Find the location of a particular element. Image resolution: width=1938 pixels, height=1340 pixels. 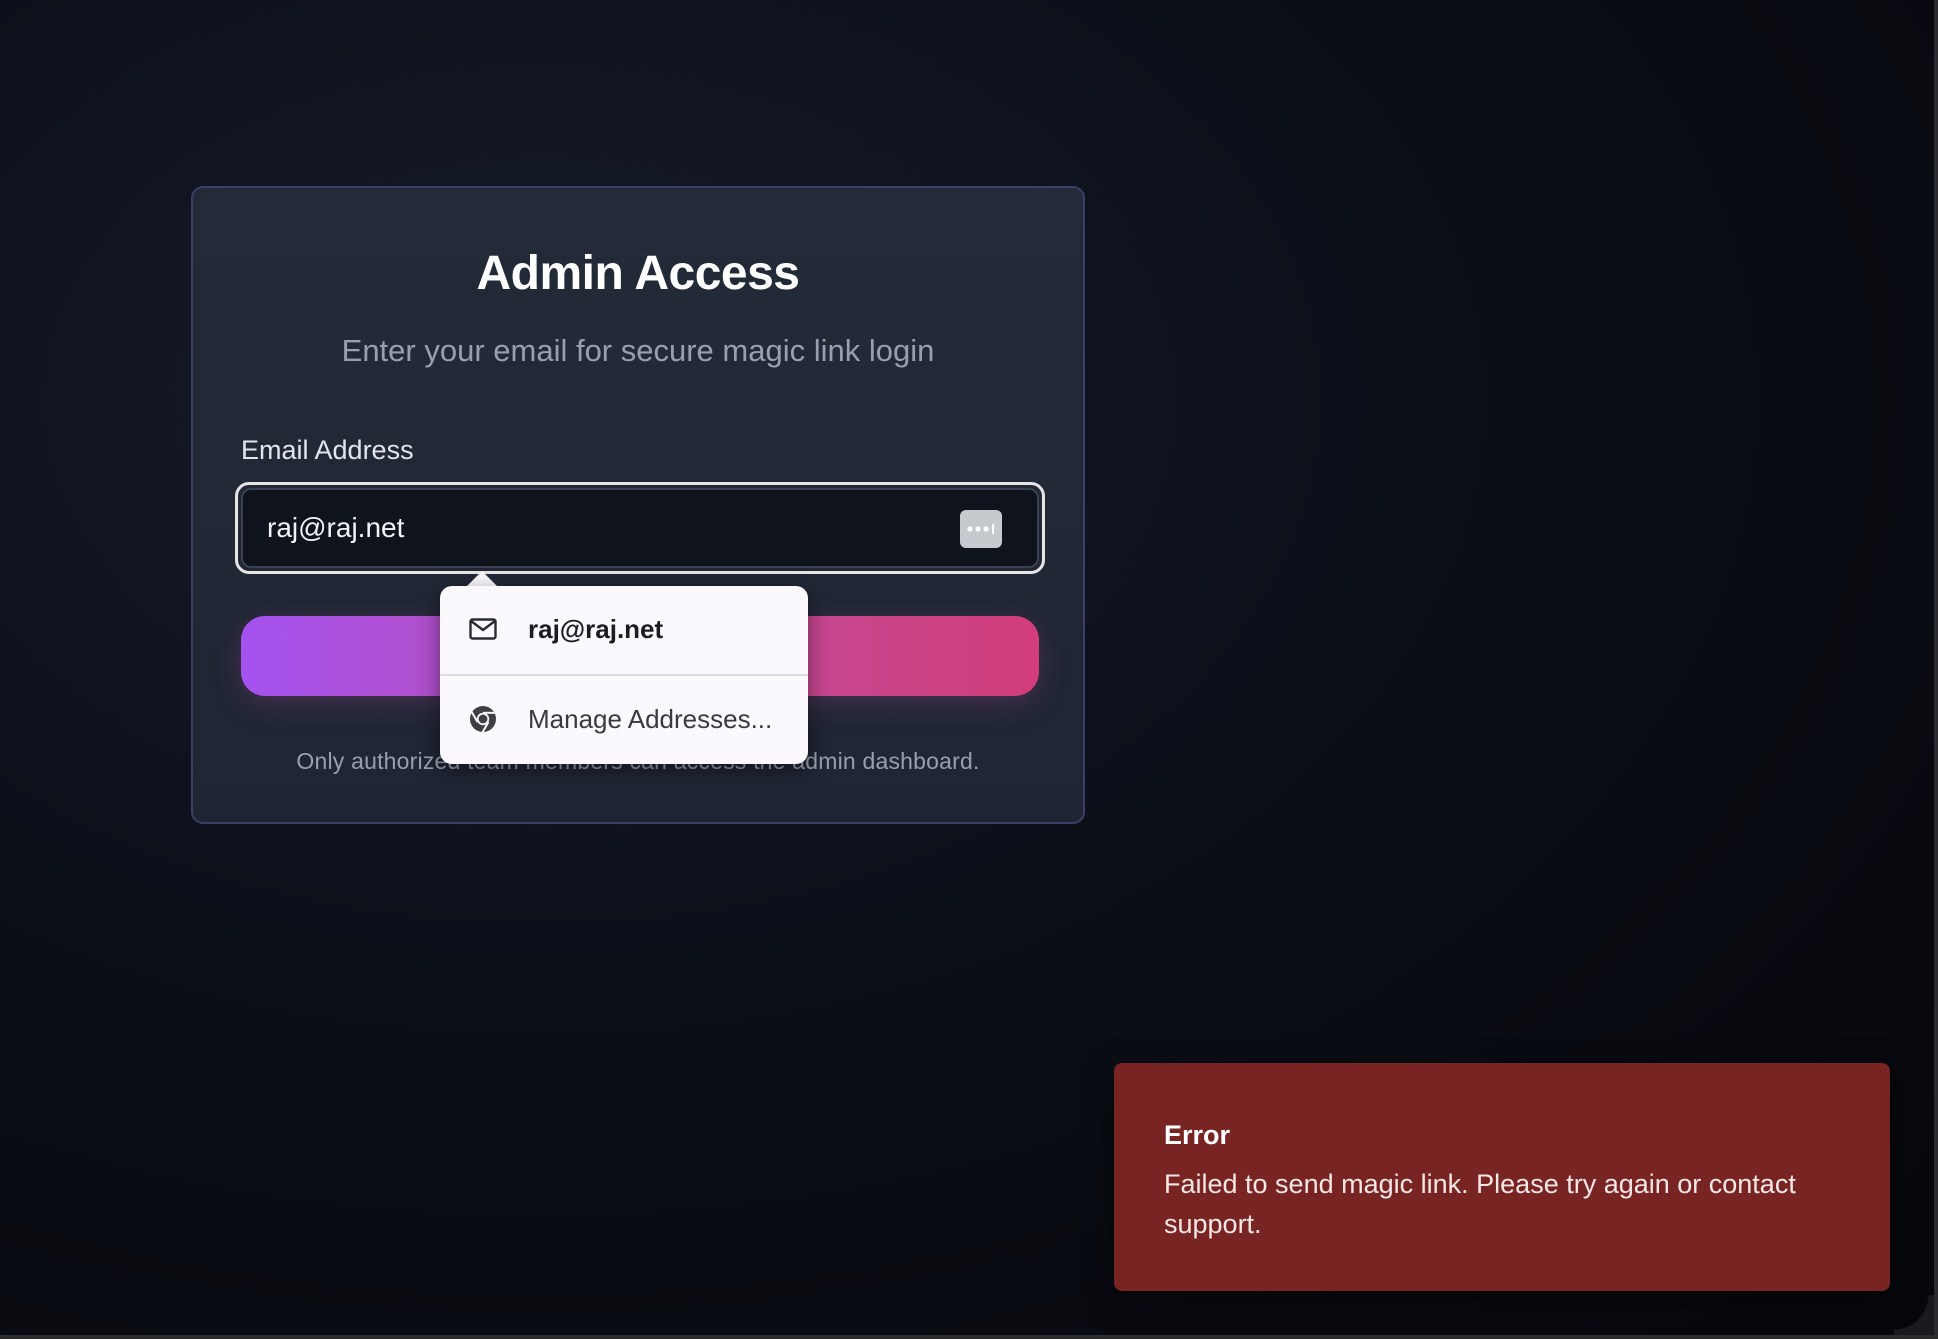

autofill-suggestion-label: raj@raj.net is located at coordinates (596, 628).